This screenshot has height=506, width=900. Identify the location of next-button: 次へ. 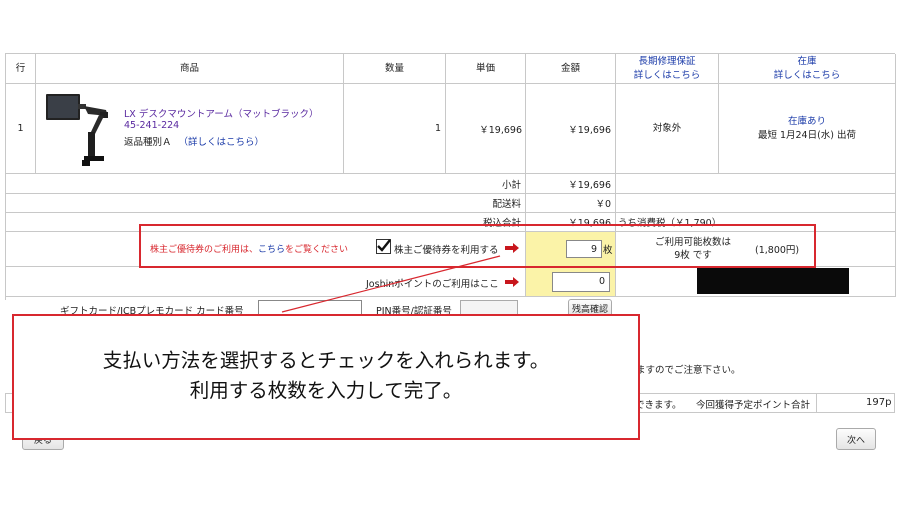
(856, 439).